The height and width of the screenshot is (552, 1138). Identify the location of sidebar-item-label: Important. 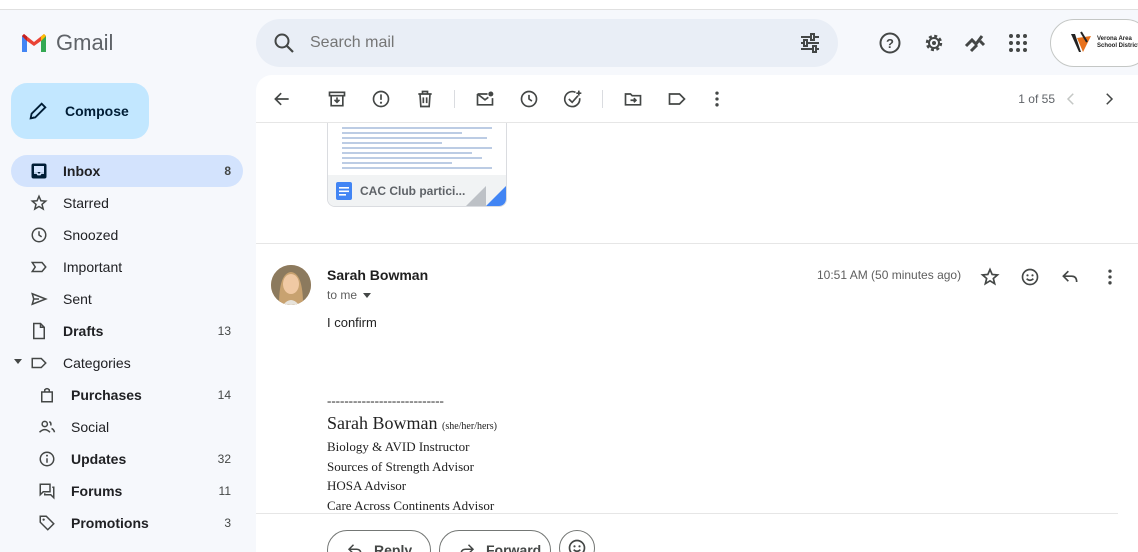
(93, 267).